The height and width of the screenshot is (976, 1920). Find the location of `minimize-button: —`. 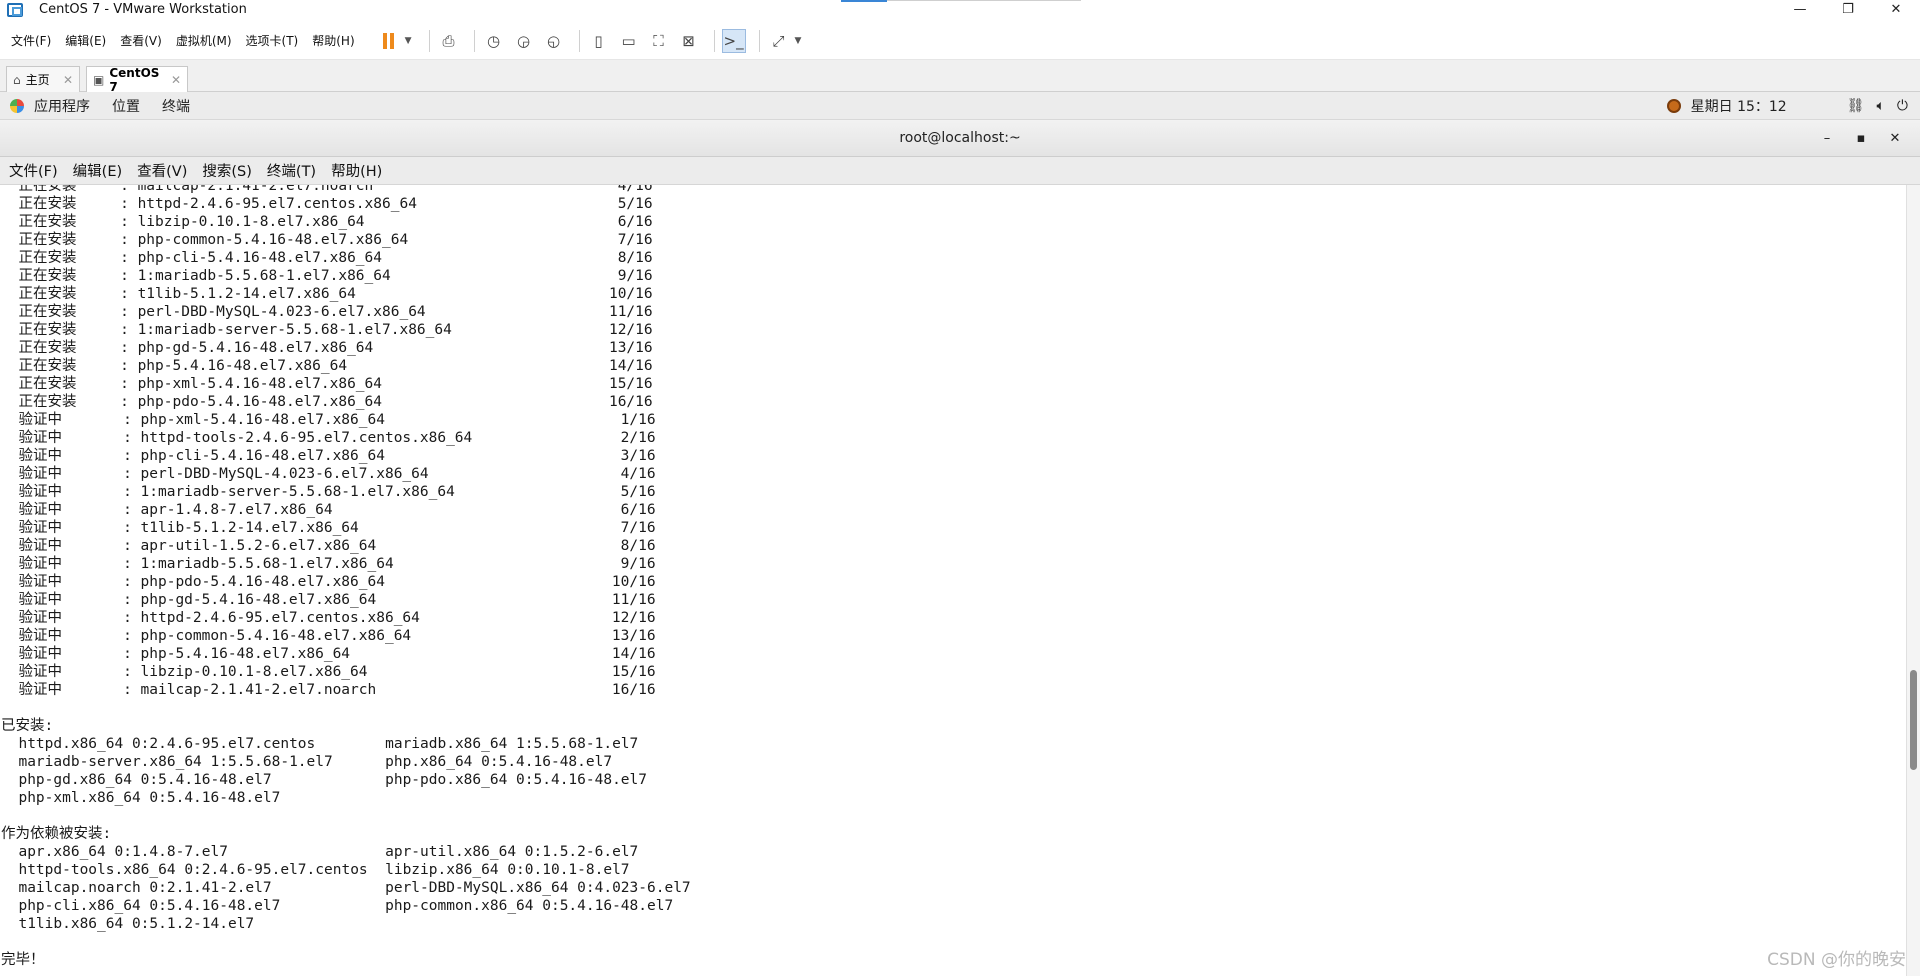

minimize-button: — is located at coordinates (1800, 9).